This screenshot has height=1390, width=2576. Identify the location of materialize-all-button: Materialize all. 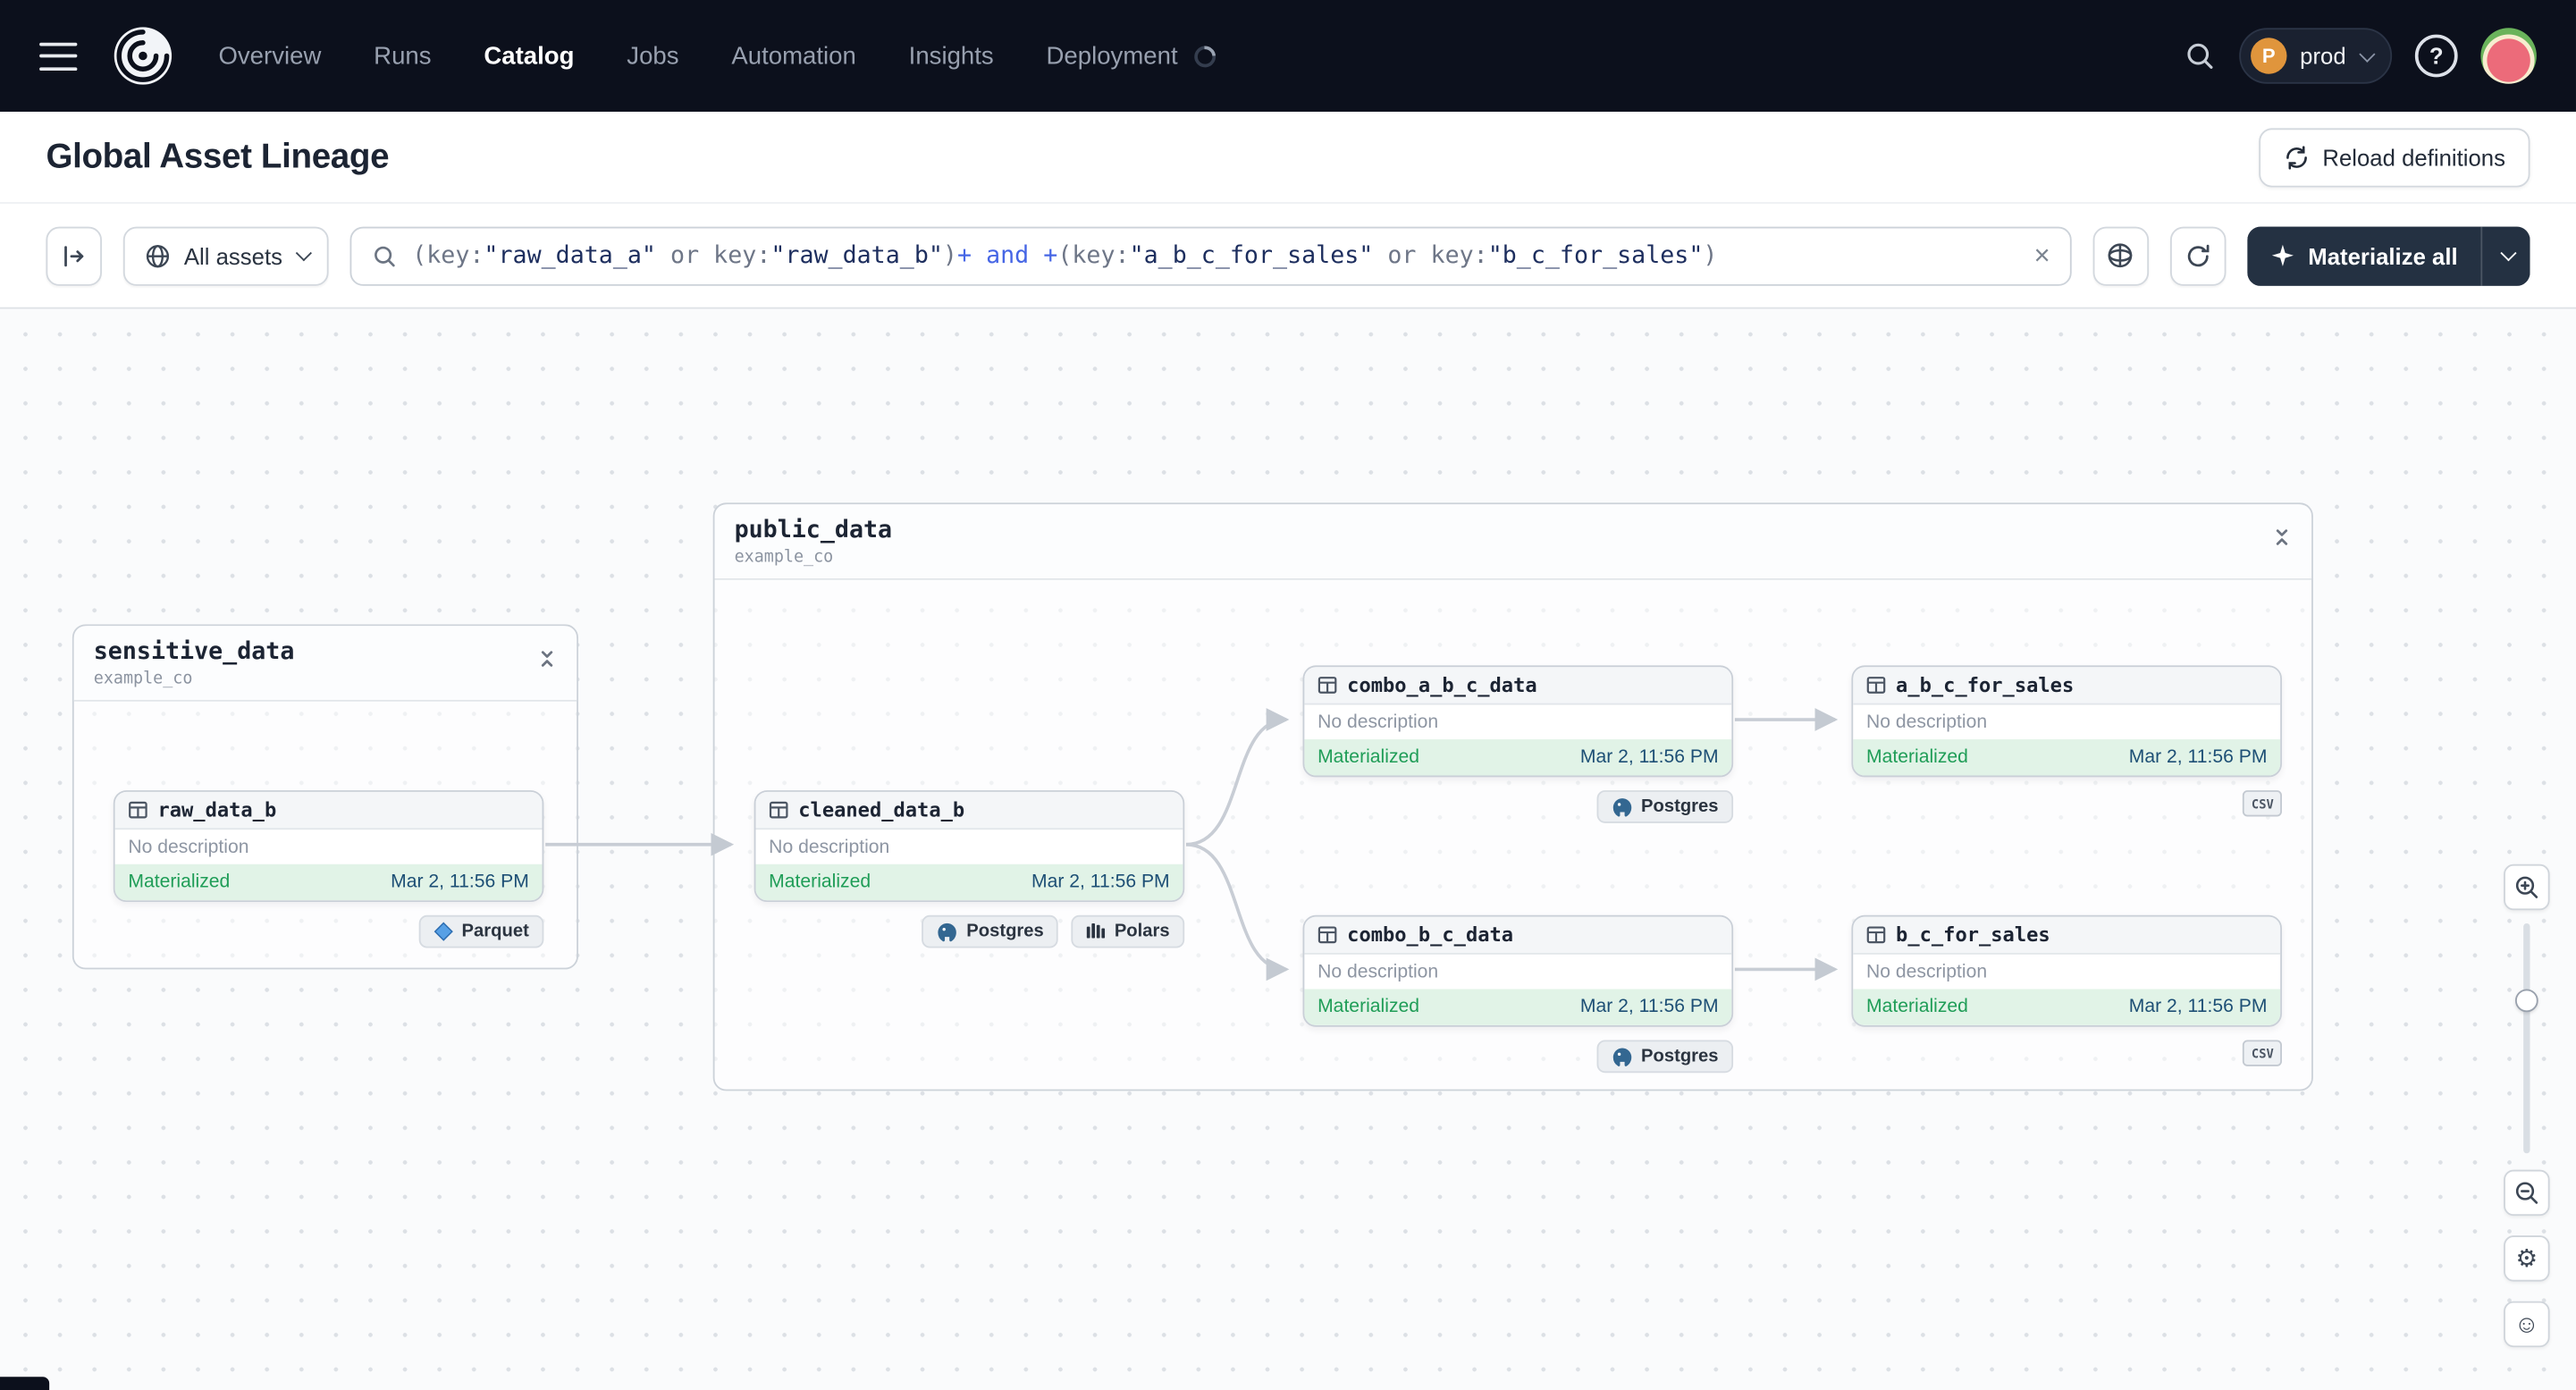
(2364, 255).